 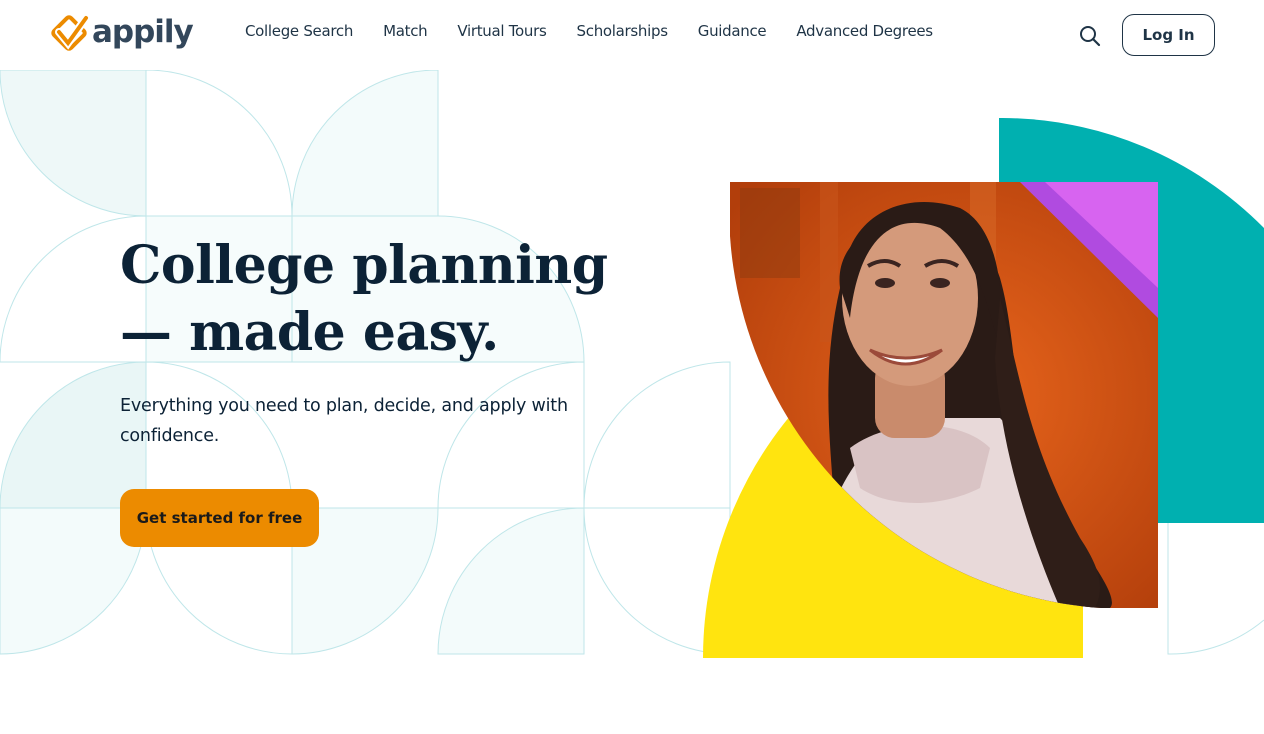 What do you see at coordinates (309, 332) in the screenshot?
I see `hero-title-line-2: — made easy.` at bounding box center [309, 332].